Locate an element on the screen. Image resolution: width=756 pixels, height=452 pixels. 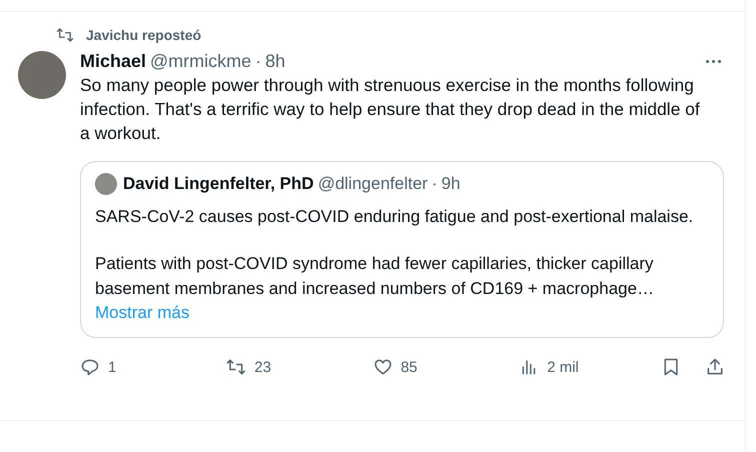
reply-count: 1 is located at coordinates (112, 367).